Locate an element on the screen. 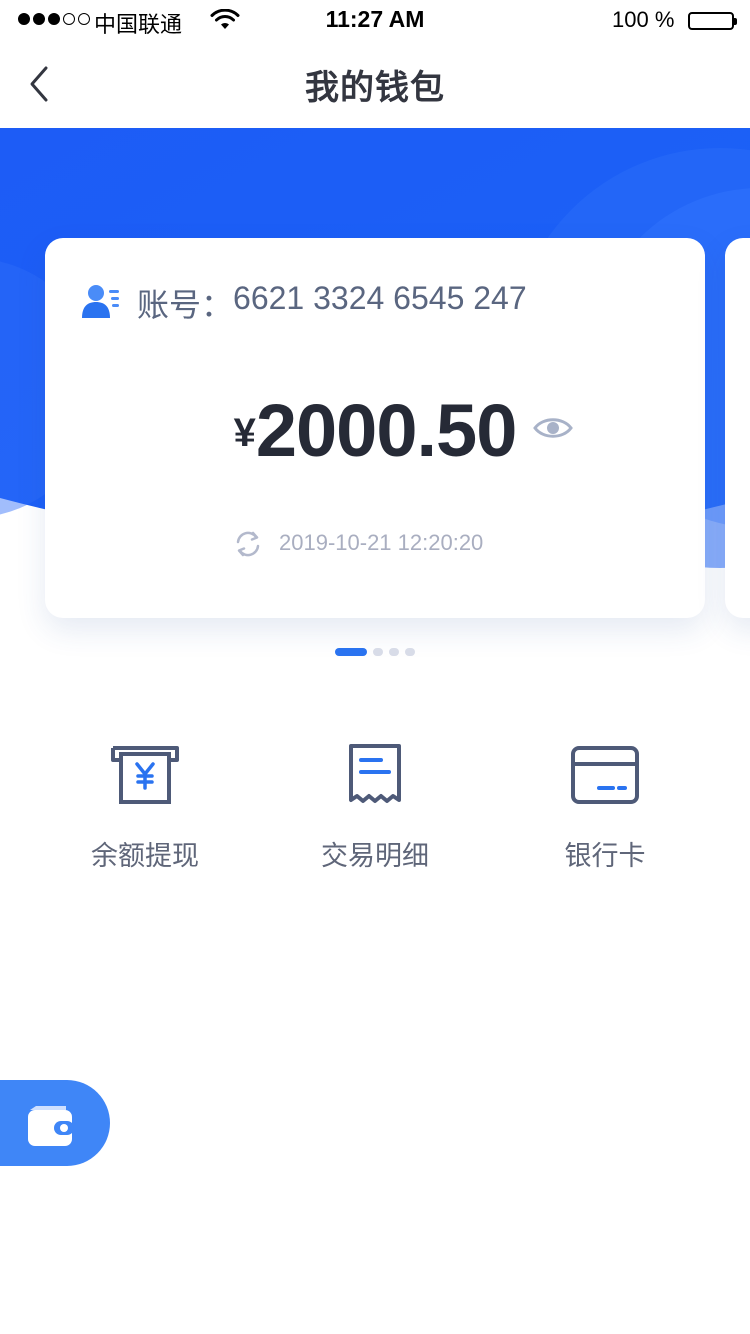 This screenshot has height=1334, width=750. withdraw-action: 余额提现 is located at coordinates (145, 806).